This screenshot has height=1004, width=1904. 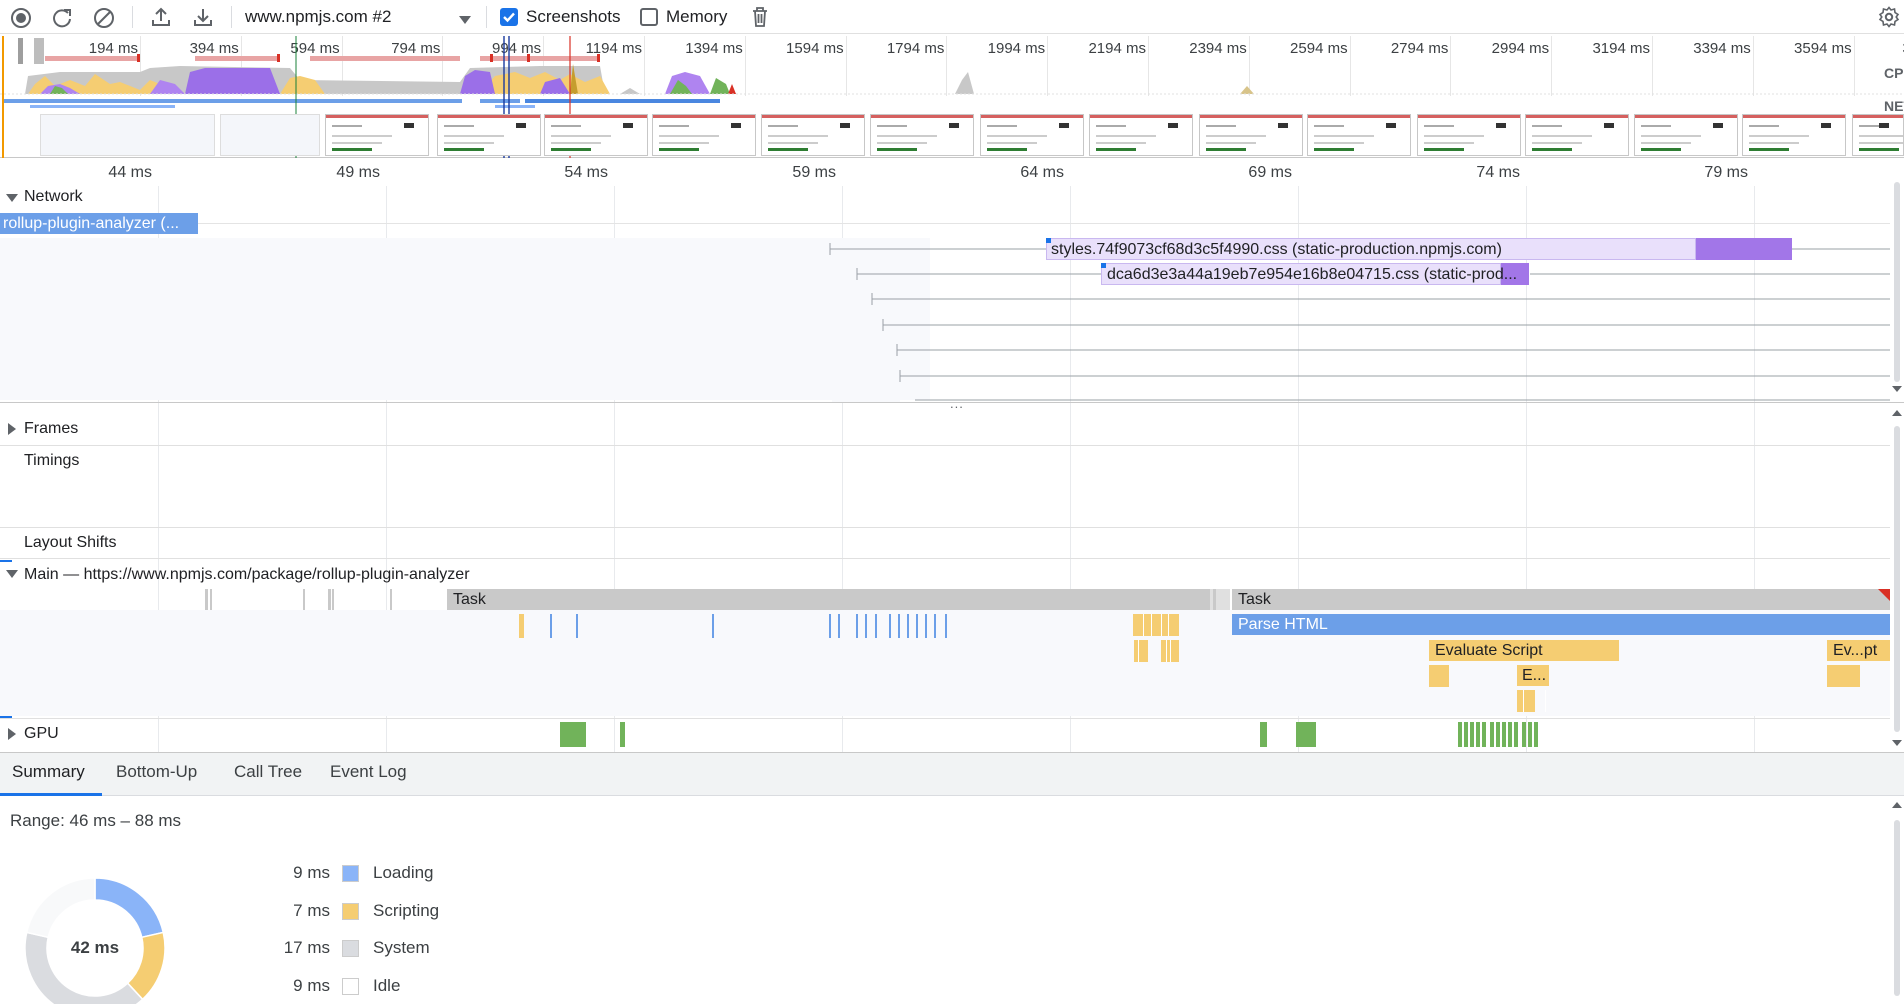 What do you see at coordinates (104, 20) in the screenshot?
I see `clear-icon` at bounding box center [104, 20].